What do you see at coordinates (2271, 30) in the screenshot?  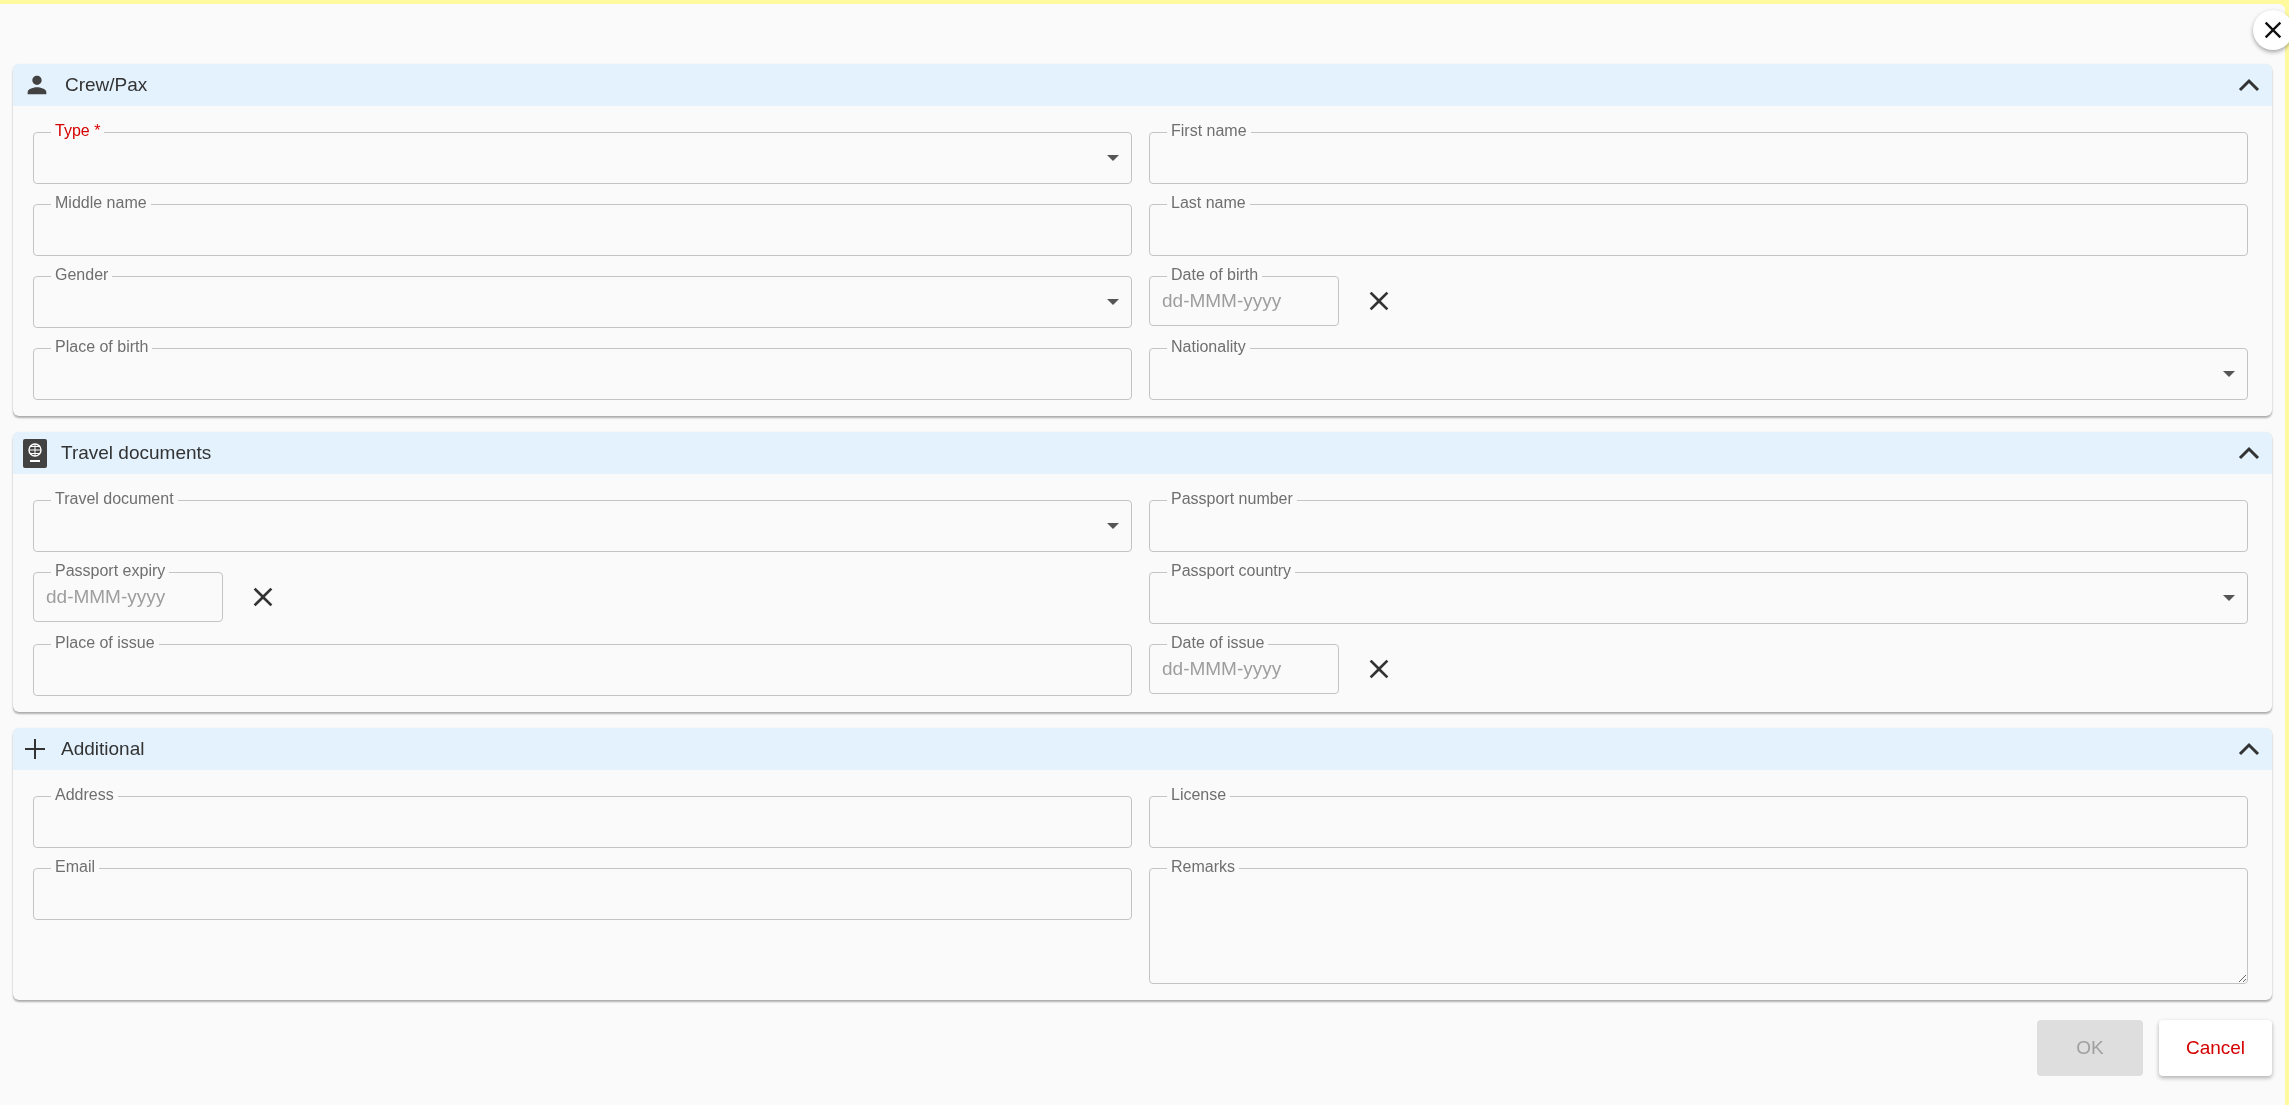 I see `close-button` at bounding box center [2271, 30].